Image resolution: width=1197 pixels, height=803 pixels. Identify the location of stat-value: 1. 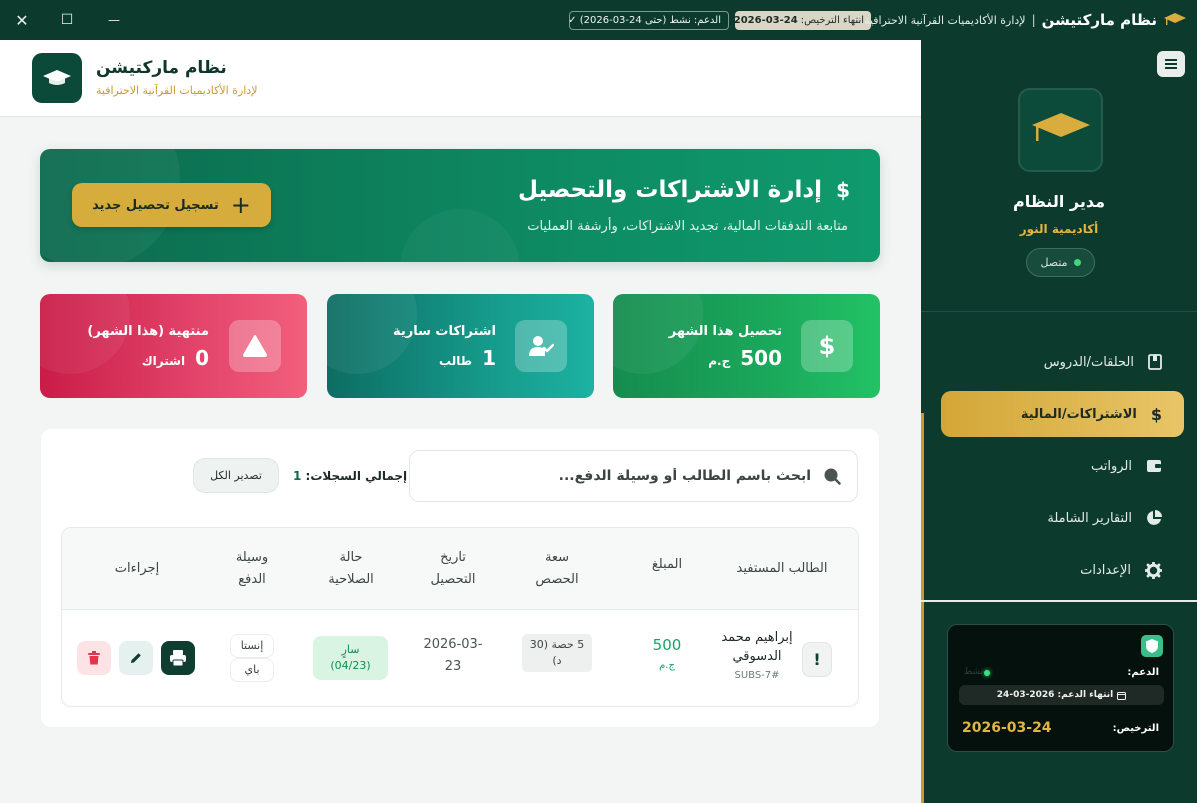
(489, 358).